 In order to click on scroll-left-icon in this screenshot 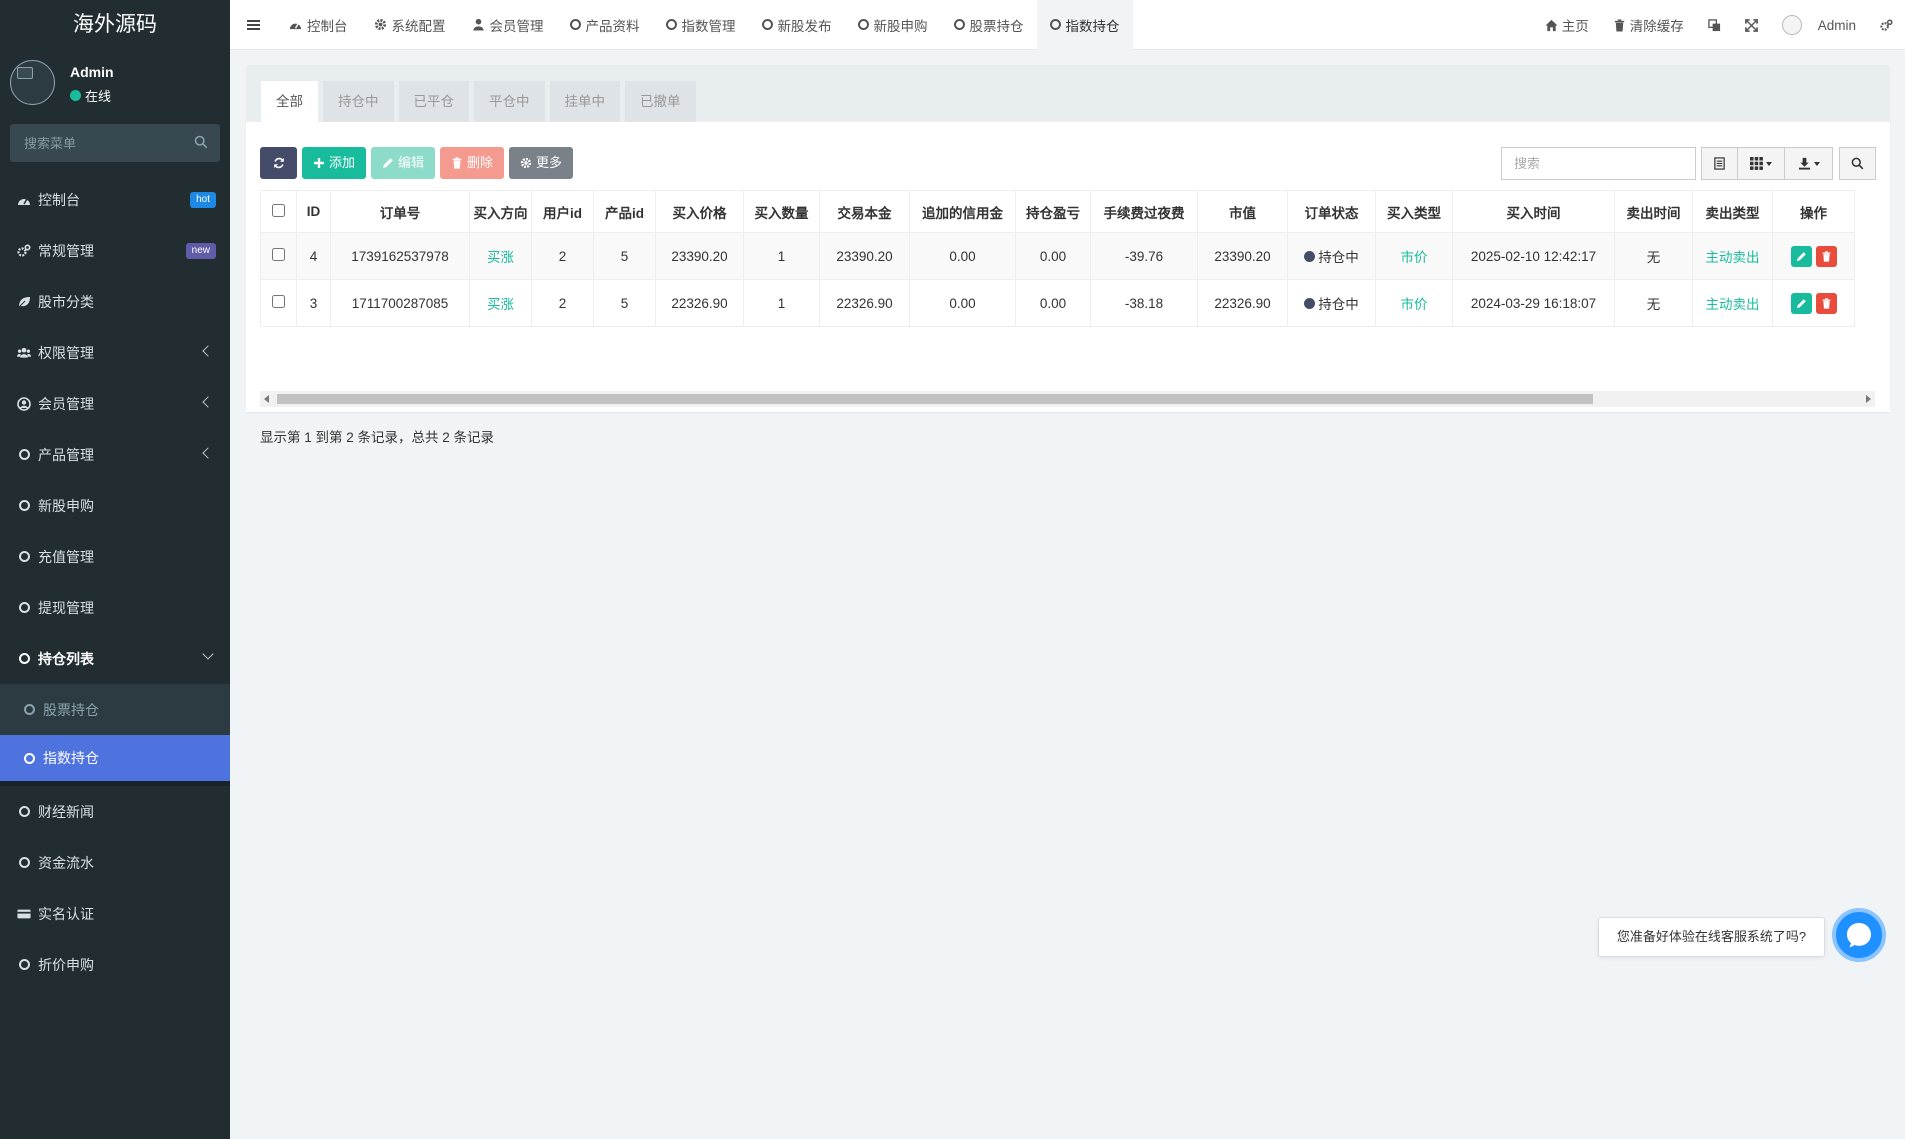, I will do `click(266, 399)`.